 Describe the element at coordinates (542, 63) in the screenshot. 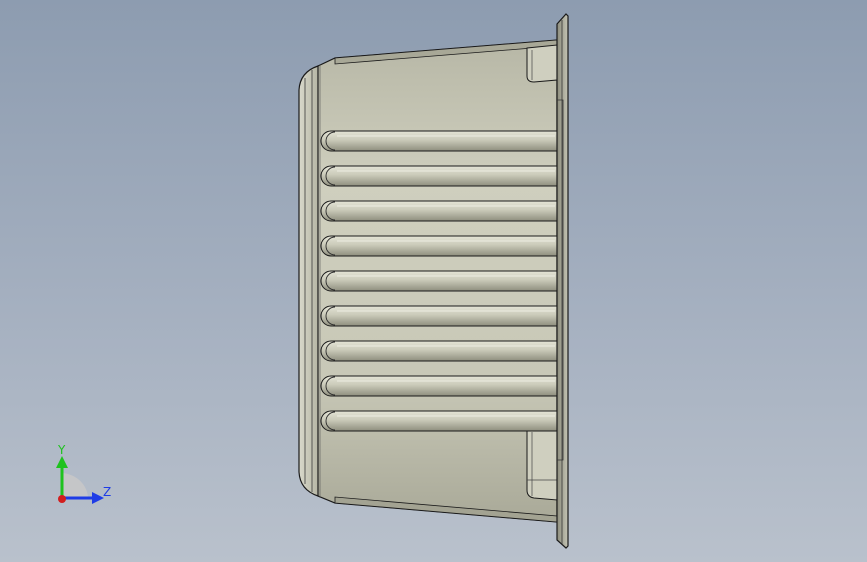

I see `mount-tab-top` at that location.